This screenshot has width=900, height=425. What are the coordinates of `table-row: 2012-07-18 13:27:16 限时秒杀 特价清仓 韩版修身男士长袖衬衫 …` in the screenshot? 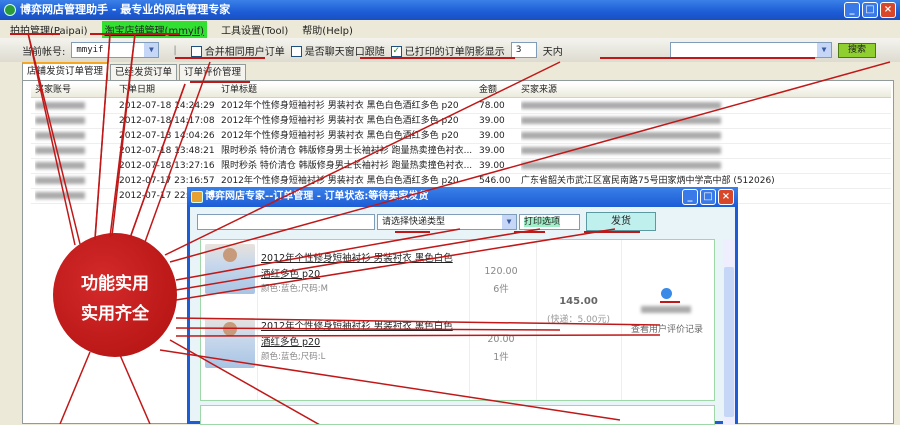 It's located at (461, 166).